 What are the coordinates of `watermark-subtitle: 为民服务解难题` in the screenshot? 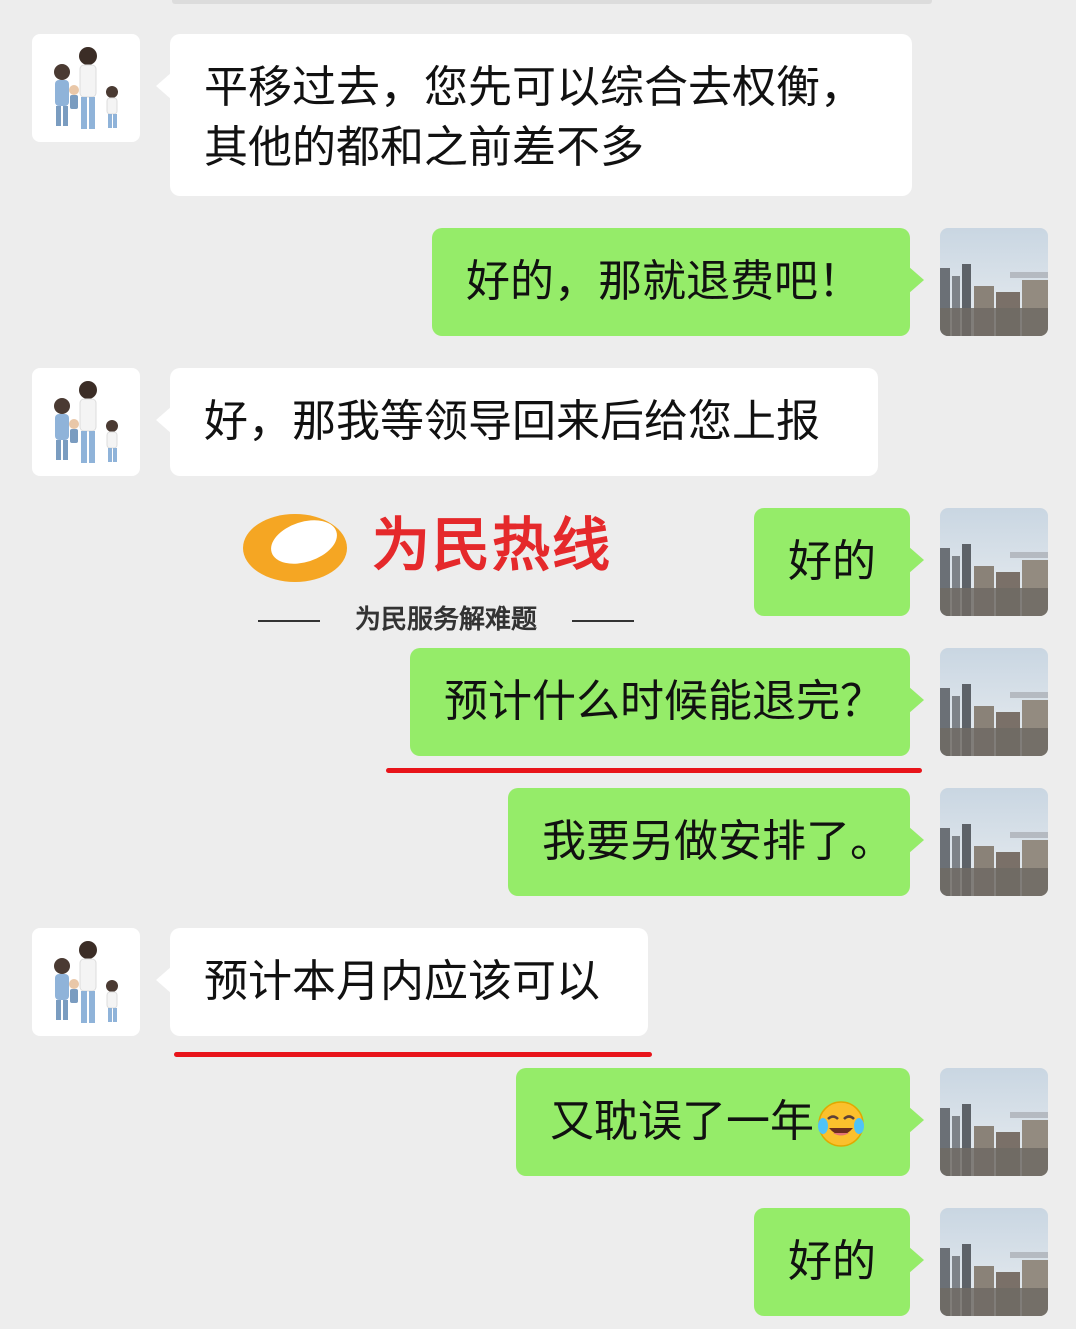 It's located at (445, 620).